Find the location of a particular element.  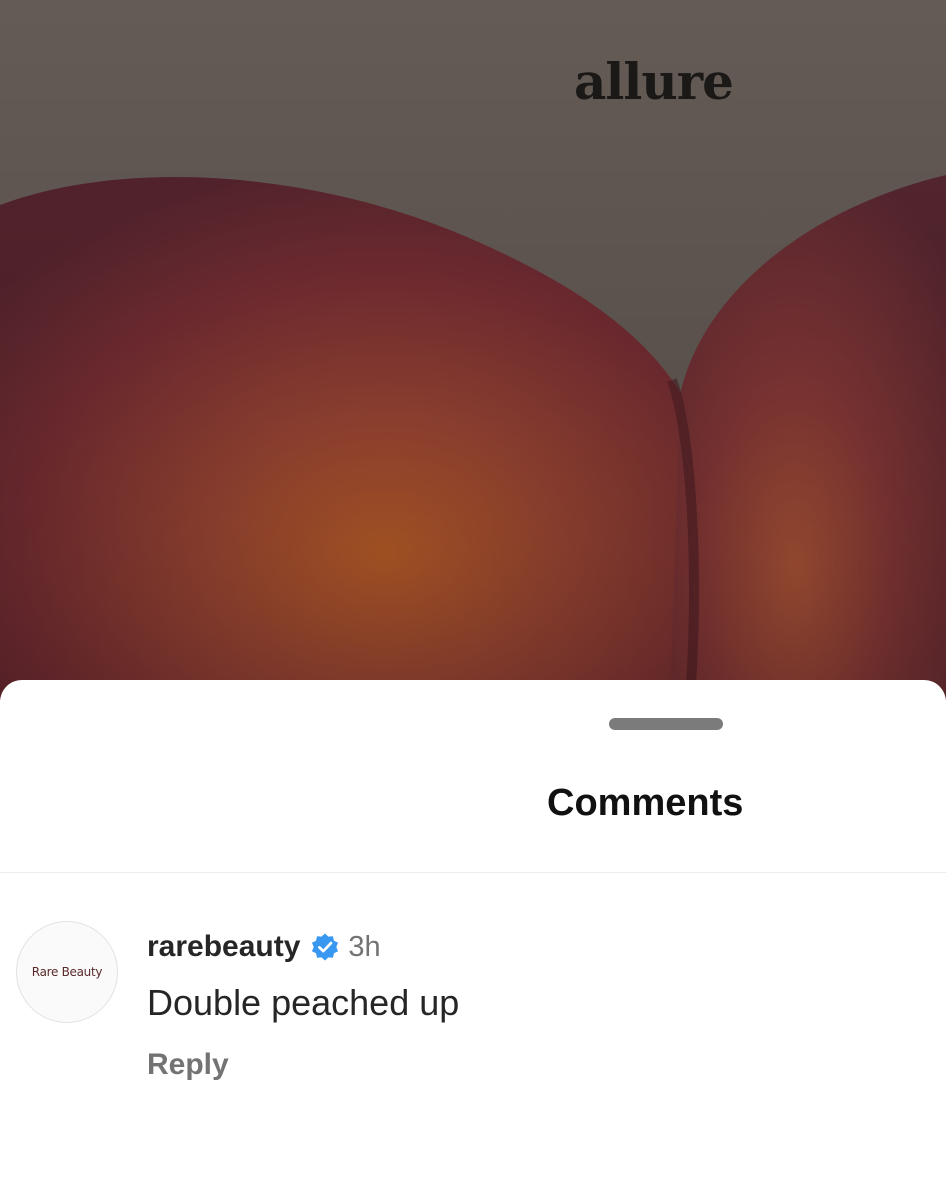

header-divider is located at coordinates (473, 872).